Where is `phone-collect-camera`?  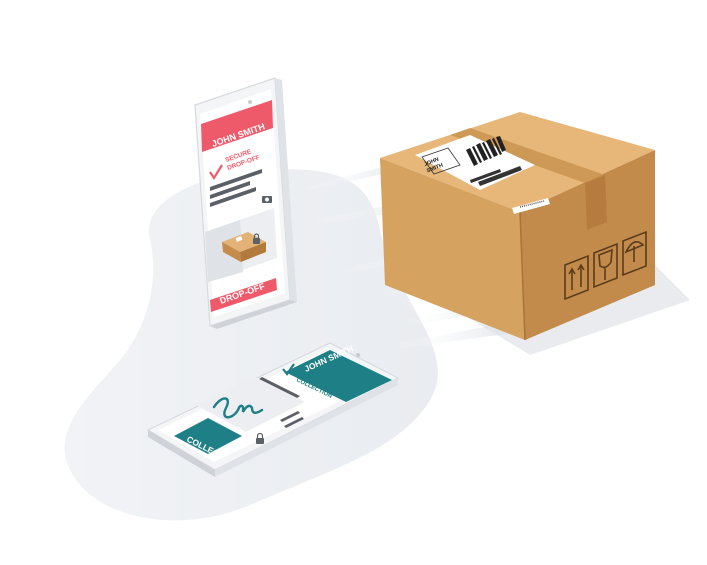
phone-collect-camera is located at coordinates (358, 355).